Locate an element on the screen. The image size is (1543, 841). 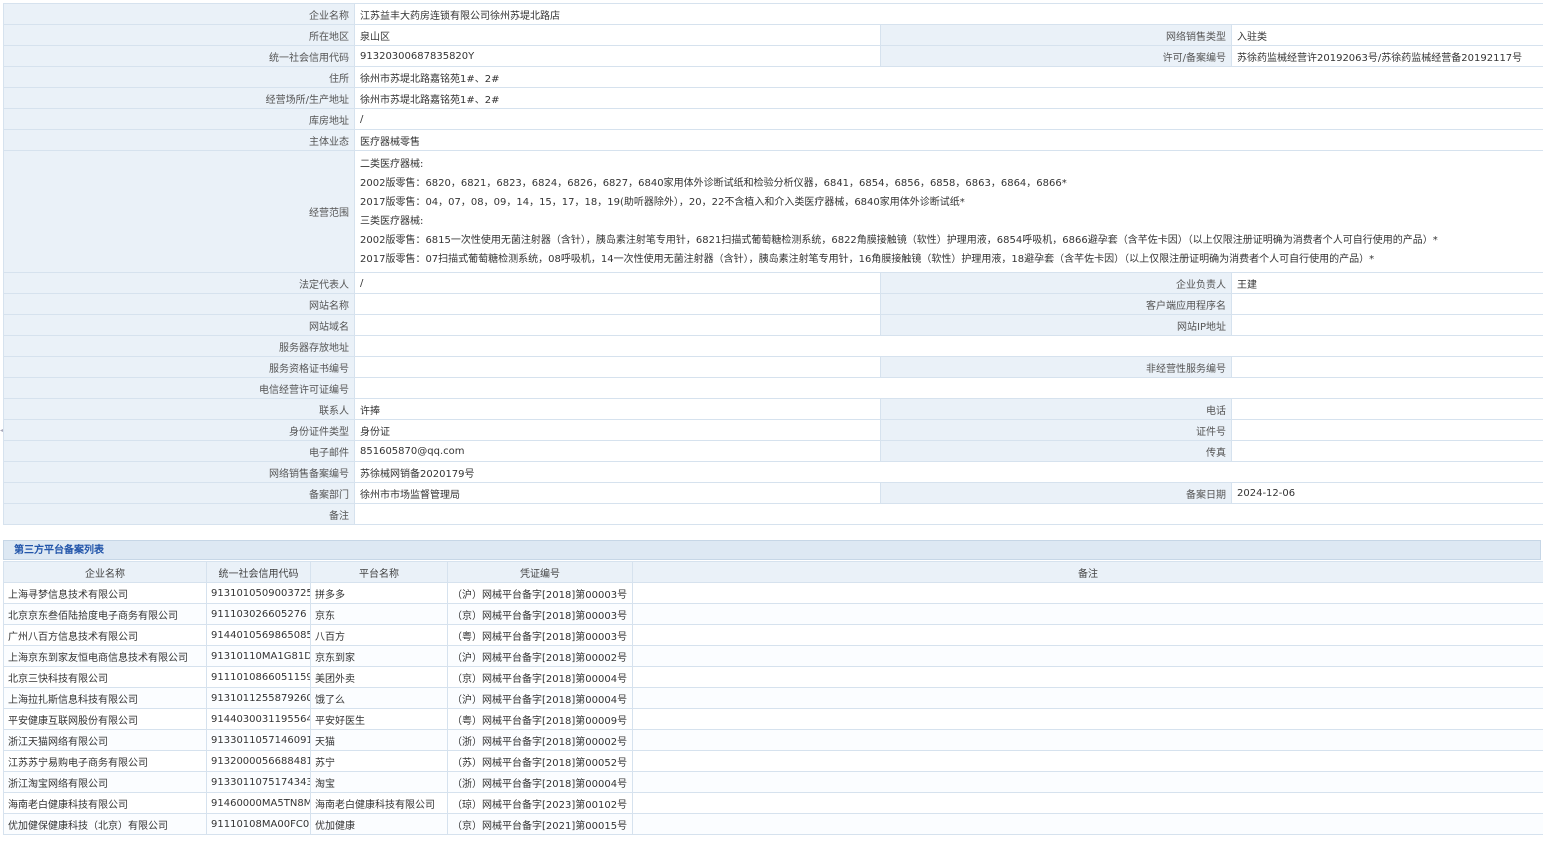
non-op-service-value is located at coordinates (1386, 367).